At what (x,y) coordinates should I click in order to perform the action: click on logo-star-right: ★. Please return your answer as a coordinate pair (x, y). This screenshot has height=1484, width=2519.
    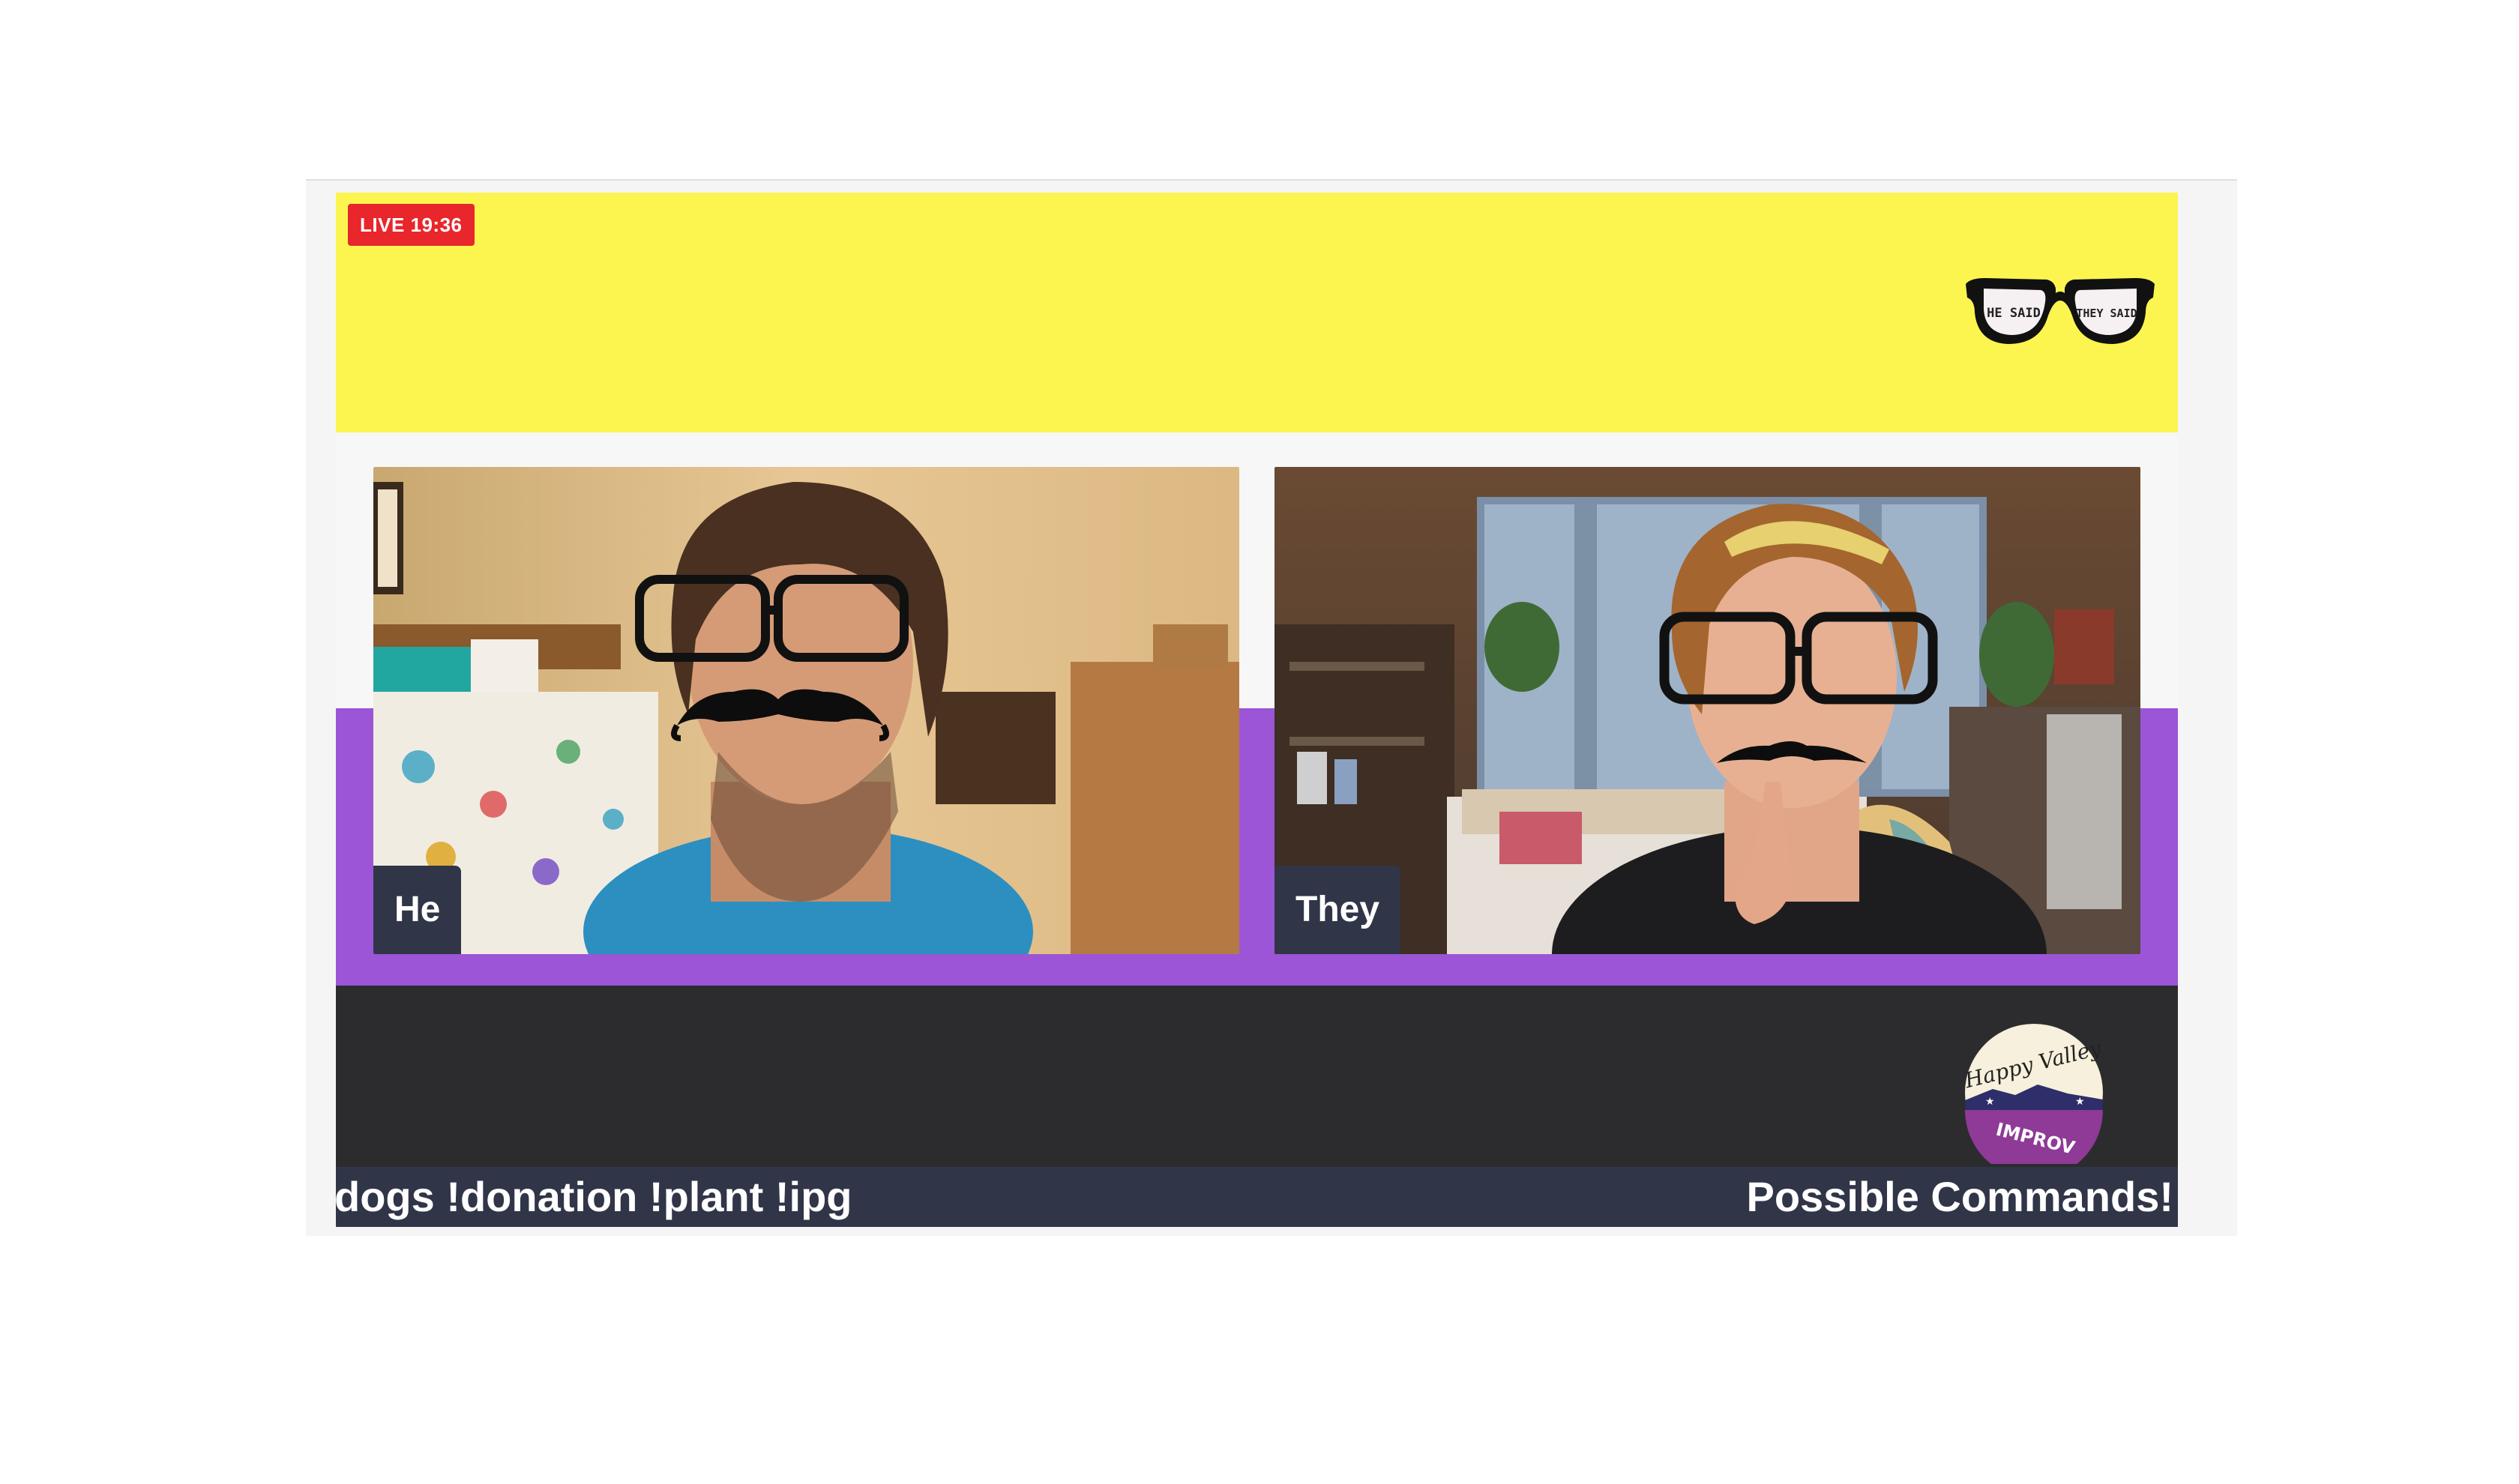
    Looking at the image, I should click on (2080, 1102).